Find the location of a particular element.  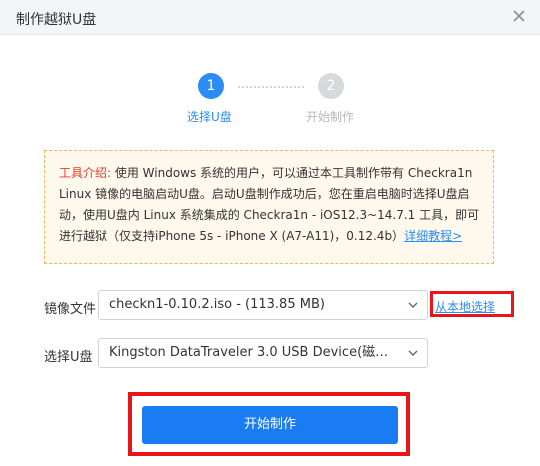

image-file-select: checkn1-0.10.2.iso - (113.85 MB) is located at coordinates (263, 305).